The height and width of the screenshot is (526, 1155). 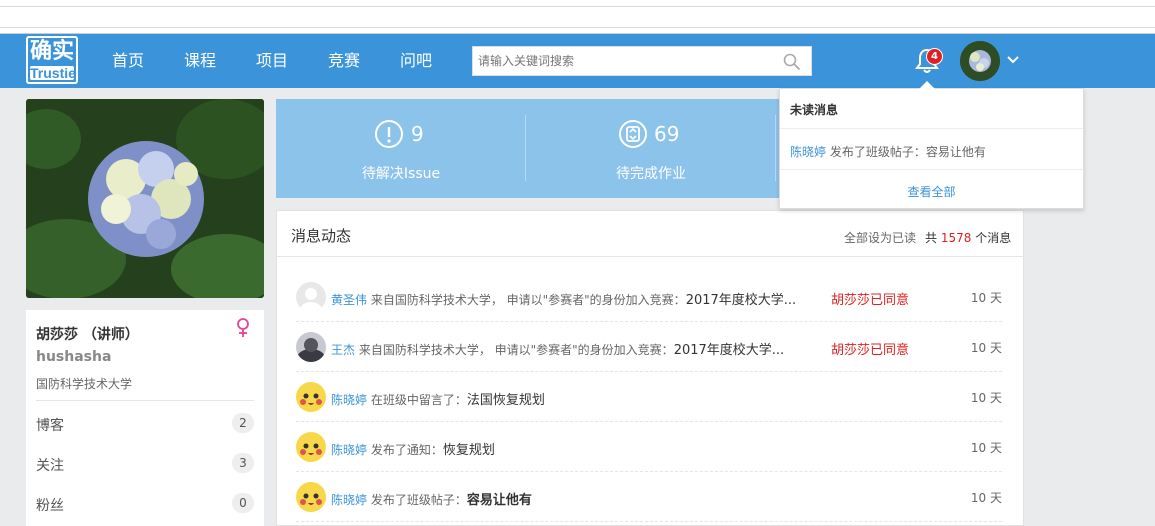 I want to click on unread-messages-dropdown: 未读消息 陈晓婷 发布了班级帖子：容易让他有 查看全部, so click(x=931, y=148).